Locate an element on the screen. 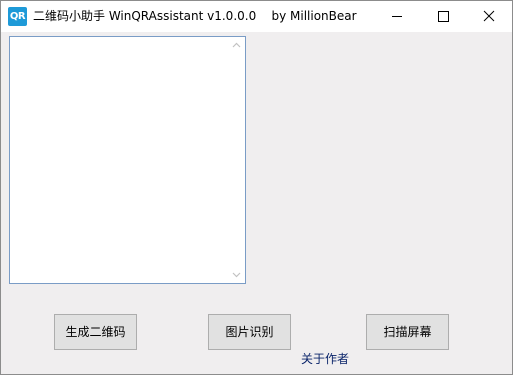 This screenshot has width=513, height=375. scroll-up-arrow is located at coordinates (236, 45).